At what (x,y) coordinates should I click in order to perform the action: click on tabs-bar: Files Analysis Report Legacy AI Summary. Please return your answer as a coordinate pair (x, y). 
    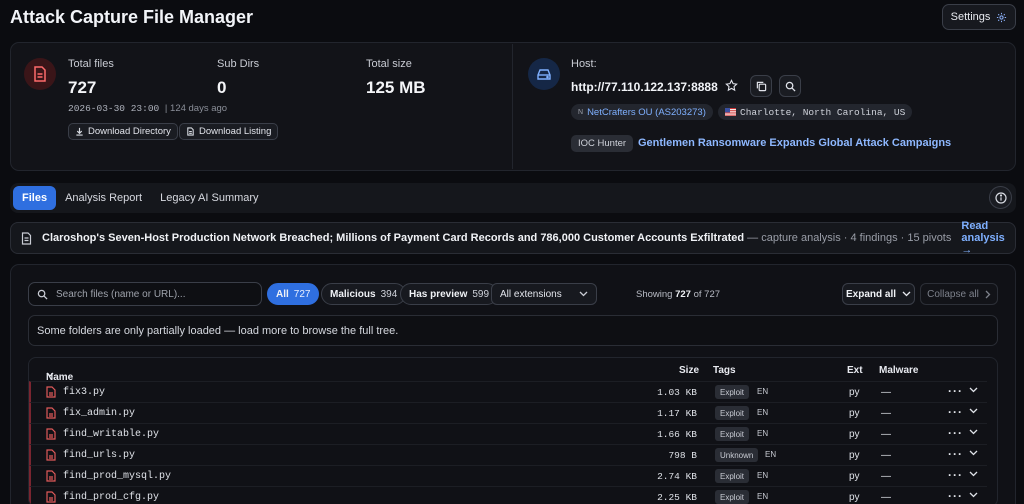
    Looking at the image, I should click on (513, 198).